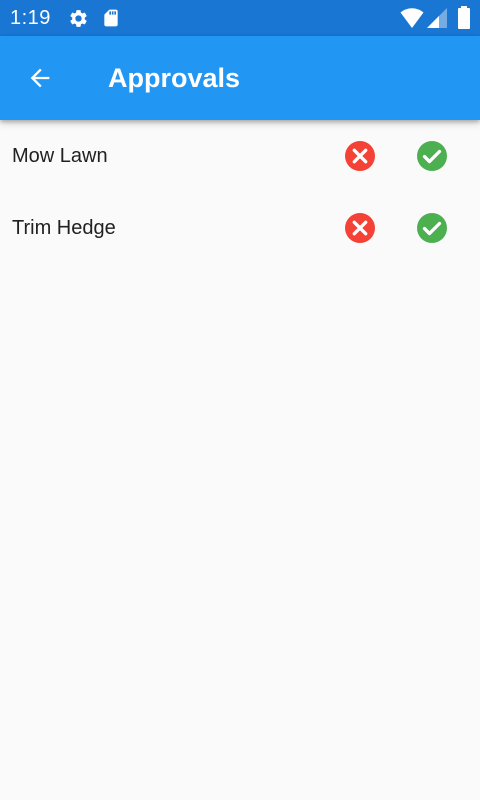 This screenshot has height=800, width=480. Describe the element at coordinates (240, 228) in the screenshot. I see `list-item: Trim Hedge` at that location.